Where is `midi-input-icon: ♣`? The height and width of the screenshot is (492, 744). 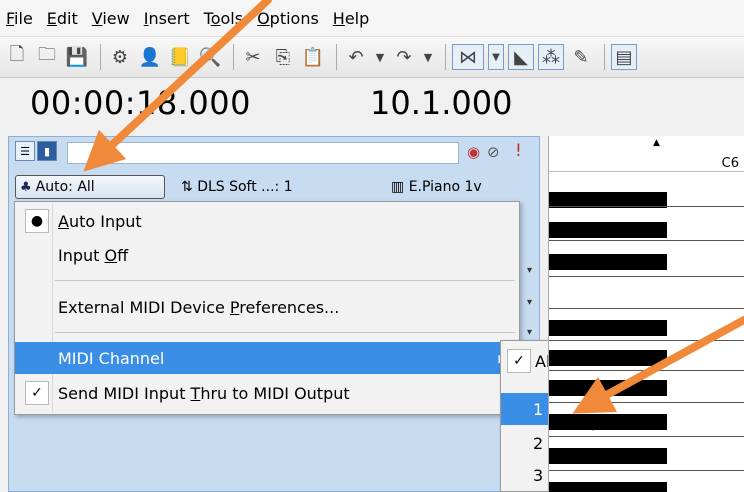
midi-input-icon: ♣ is located at coordinates (26, 187).